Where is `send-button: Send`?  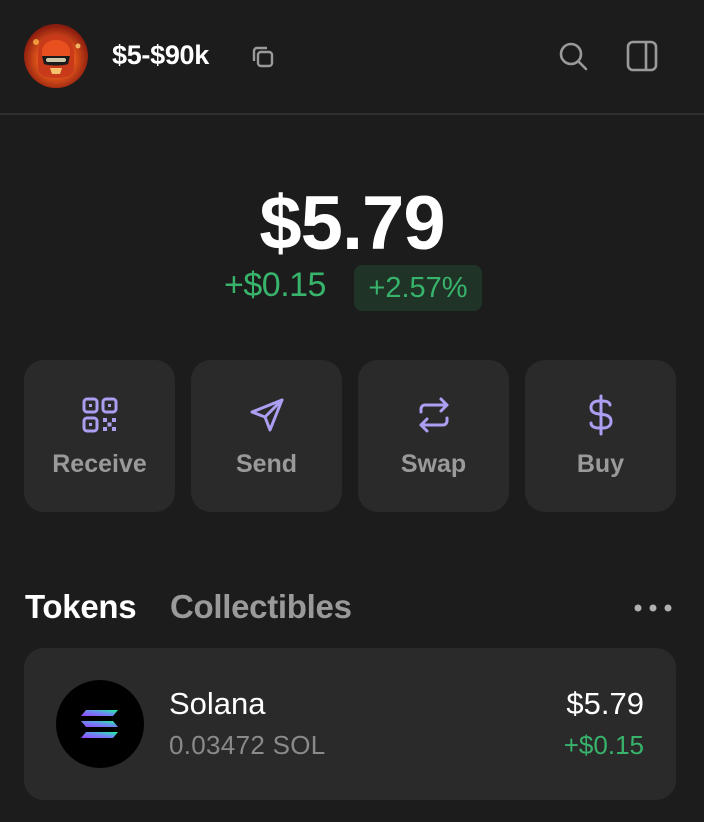 send-button: Send is located at coordinates (266, 436).